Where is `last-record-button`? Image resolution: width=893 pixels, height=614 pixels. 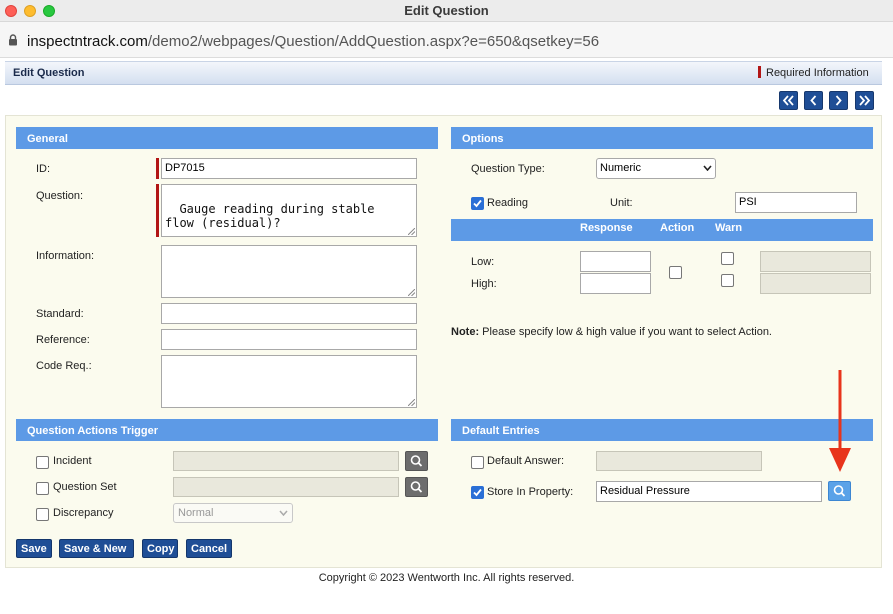
last-record-button is located at coordinates (864, 100).